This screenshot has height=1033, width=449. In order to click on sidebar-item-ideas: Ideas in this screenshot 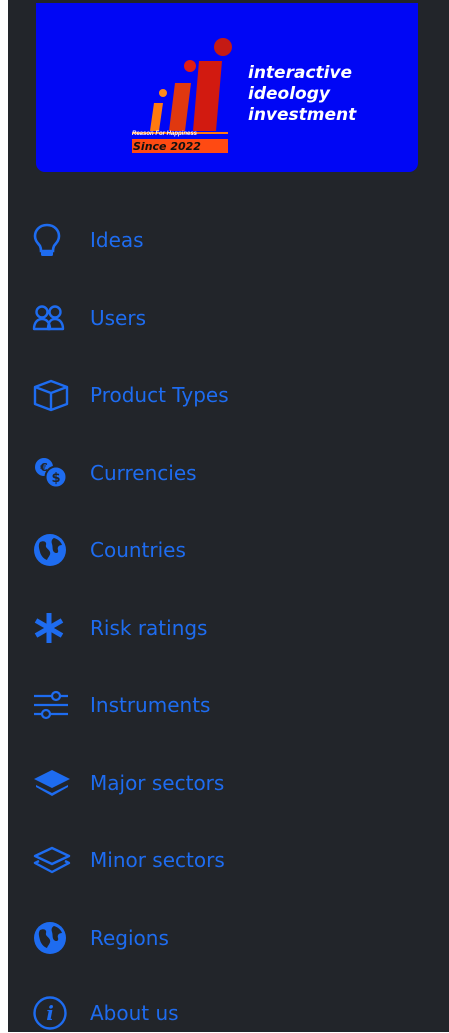, I will do `click(88, 240)`.